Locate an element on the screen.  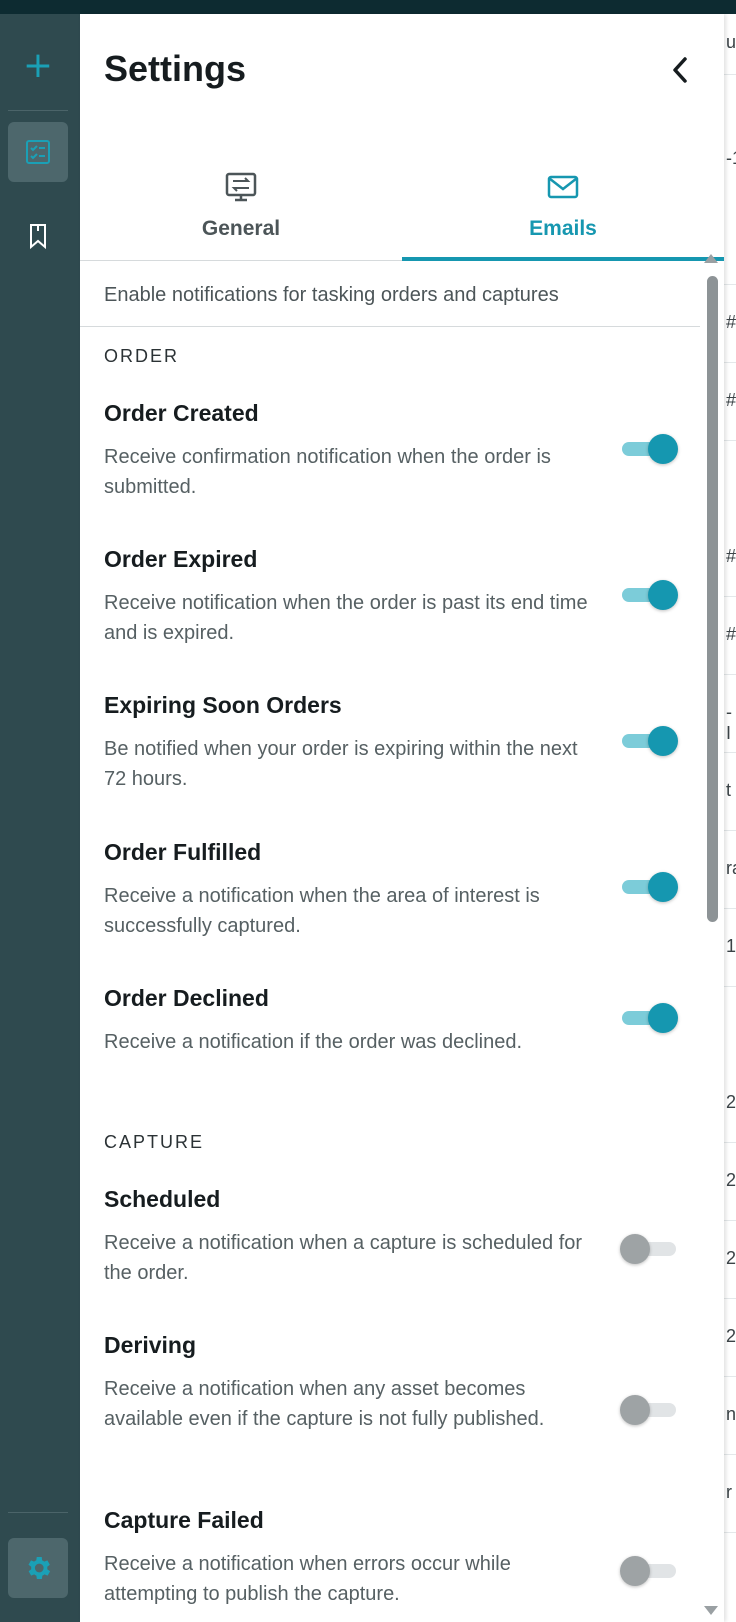
peek-text: 1 is located at coordinates (731, 946).